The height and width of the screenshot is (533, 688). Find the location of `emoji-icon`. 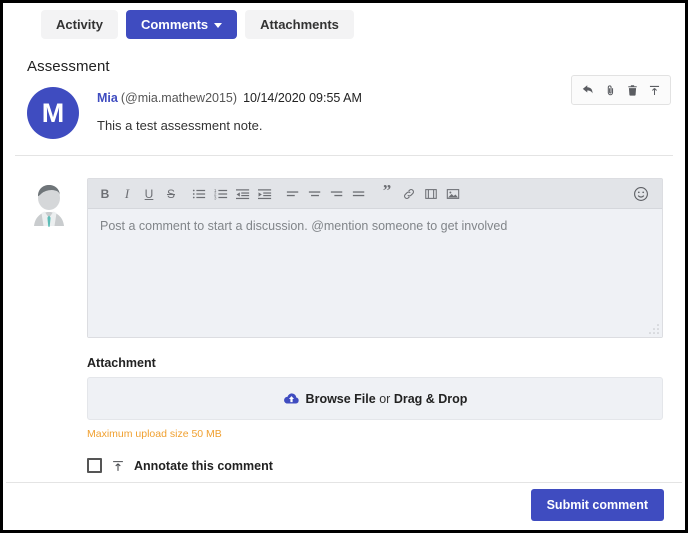

emoji-icon is located at coordinates (641, 194).